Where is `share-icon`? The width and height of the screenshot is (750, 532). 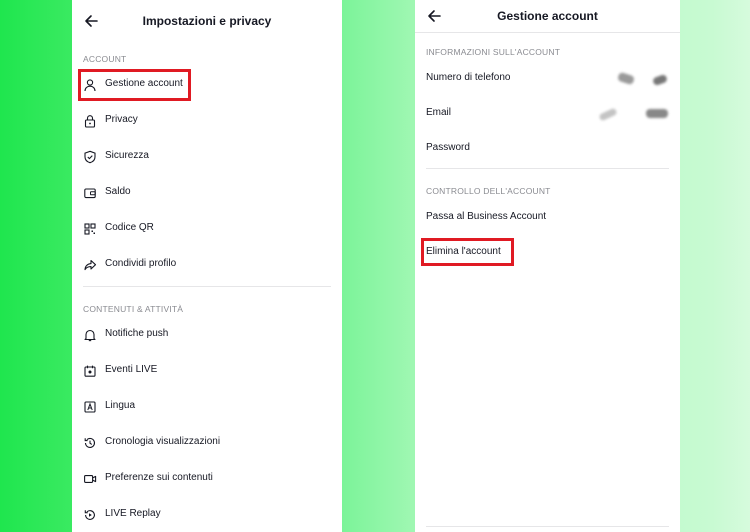
share-icon is located at coordinates (90, 265).